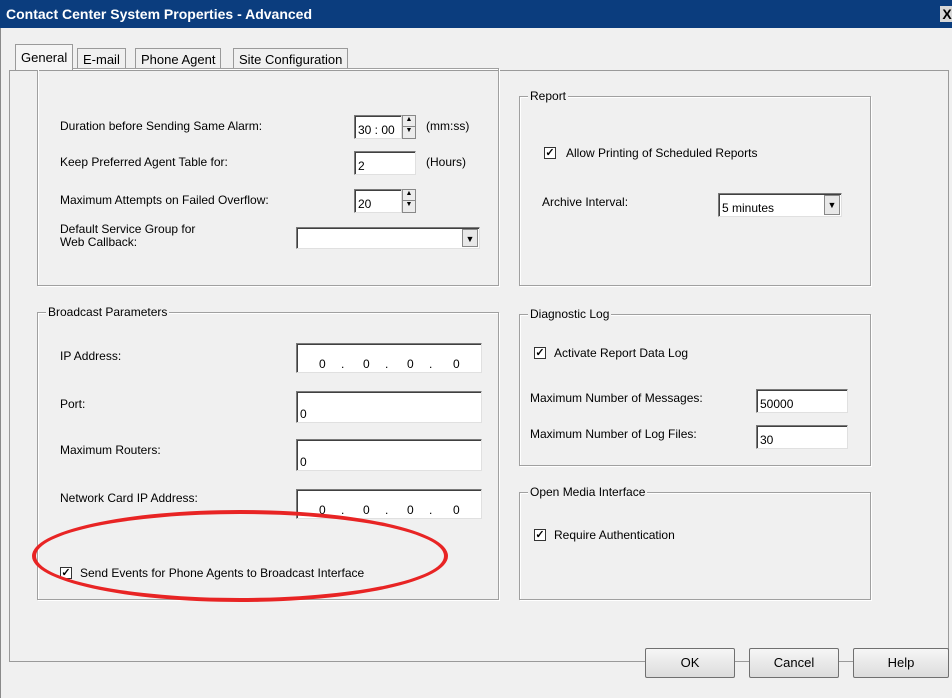  What do you see at coordinates (613, 434) in the screenshot?
I see `max-log-files-label: Maximum Number of Log Files:` at bounding box center [613, 434].